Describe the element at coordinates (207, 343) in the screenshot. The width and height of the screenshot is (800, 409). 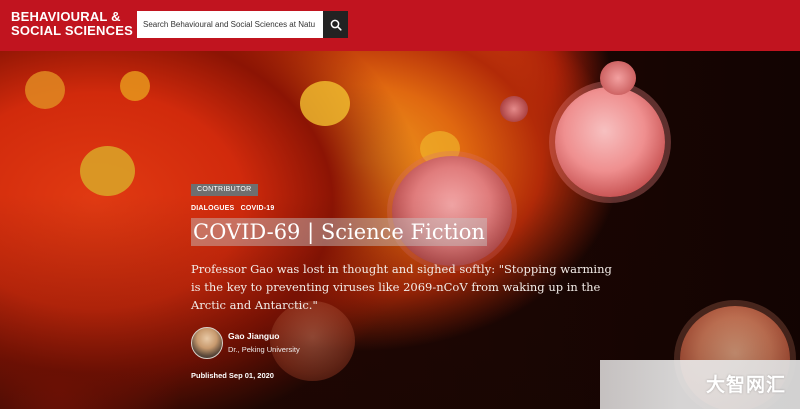
I see `author-avatar` at that location.